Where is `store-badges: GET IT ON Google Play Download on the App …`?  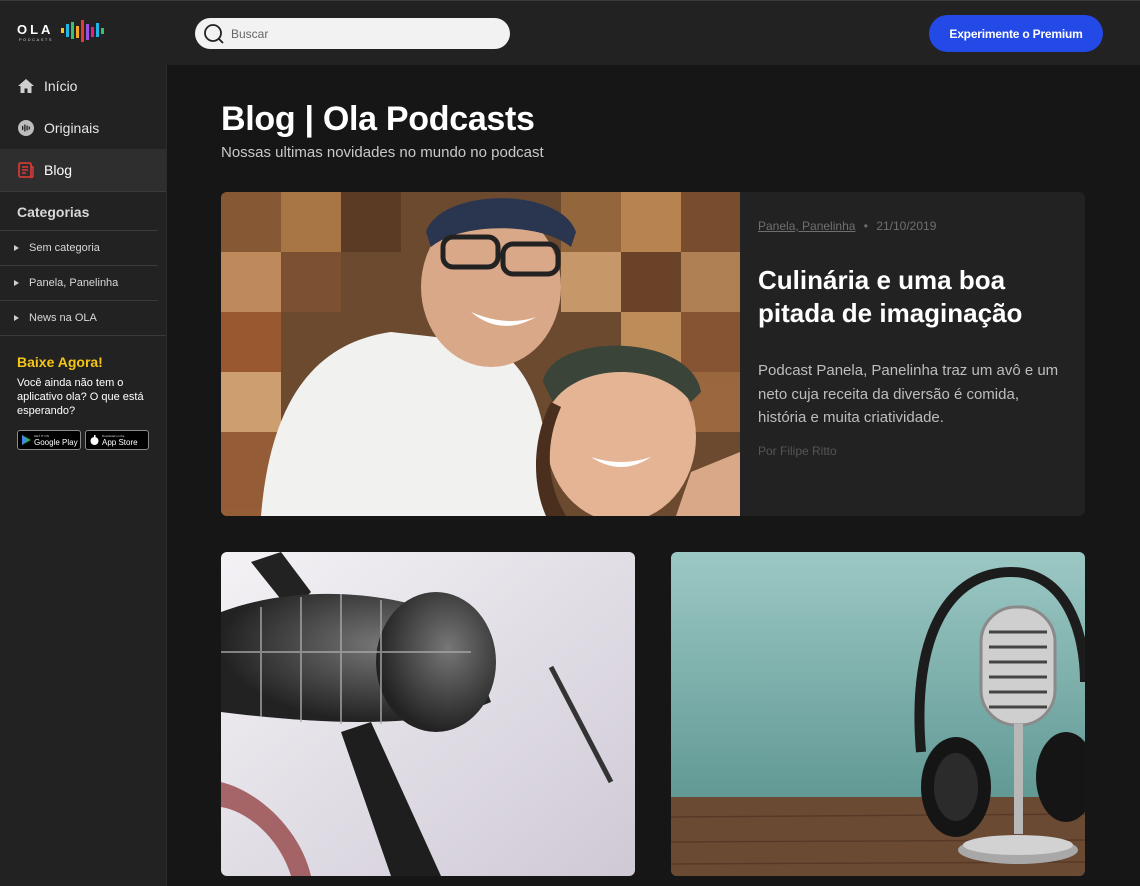
store-badges: GET IT ON Google Play Download on the App … is located at coordinates (83, 440).